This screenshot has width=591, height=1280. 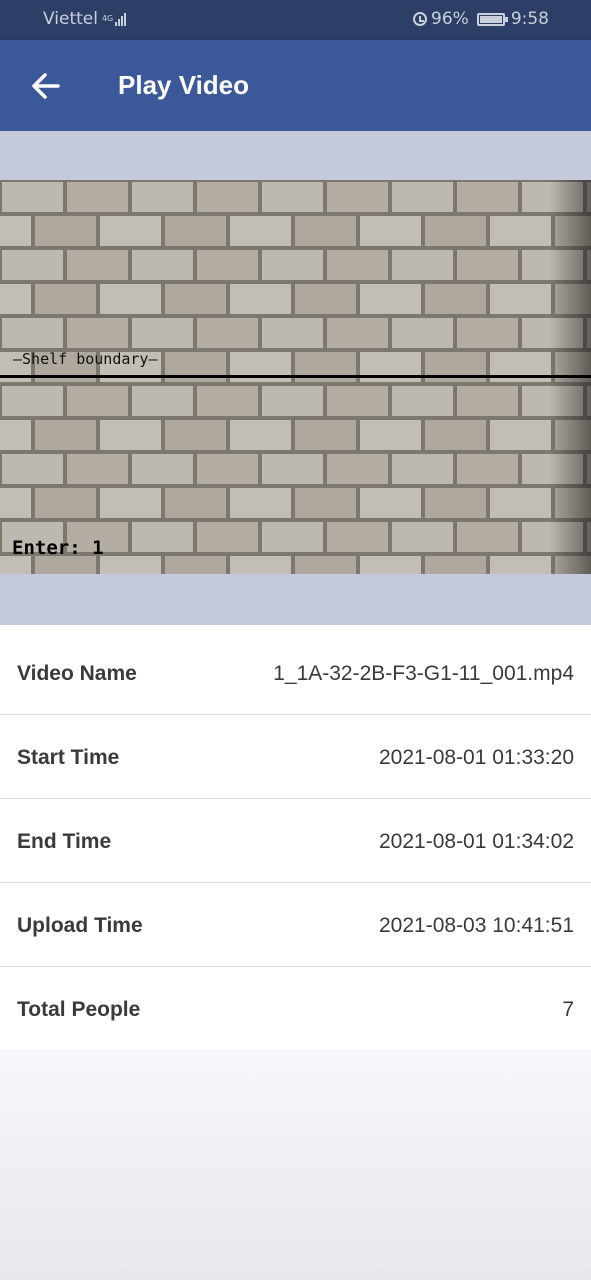 What do you see at coordinates (423, 673) in the screenshot?
I see `detail-value: 1_1A-32-2B-F3-G1-11_001.mp4` at bounding box center [423, 673].